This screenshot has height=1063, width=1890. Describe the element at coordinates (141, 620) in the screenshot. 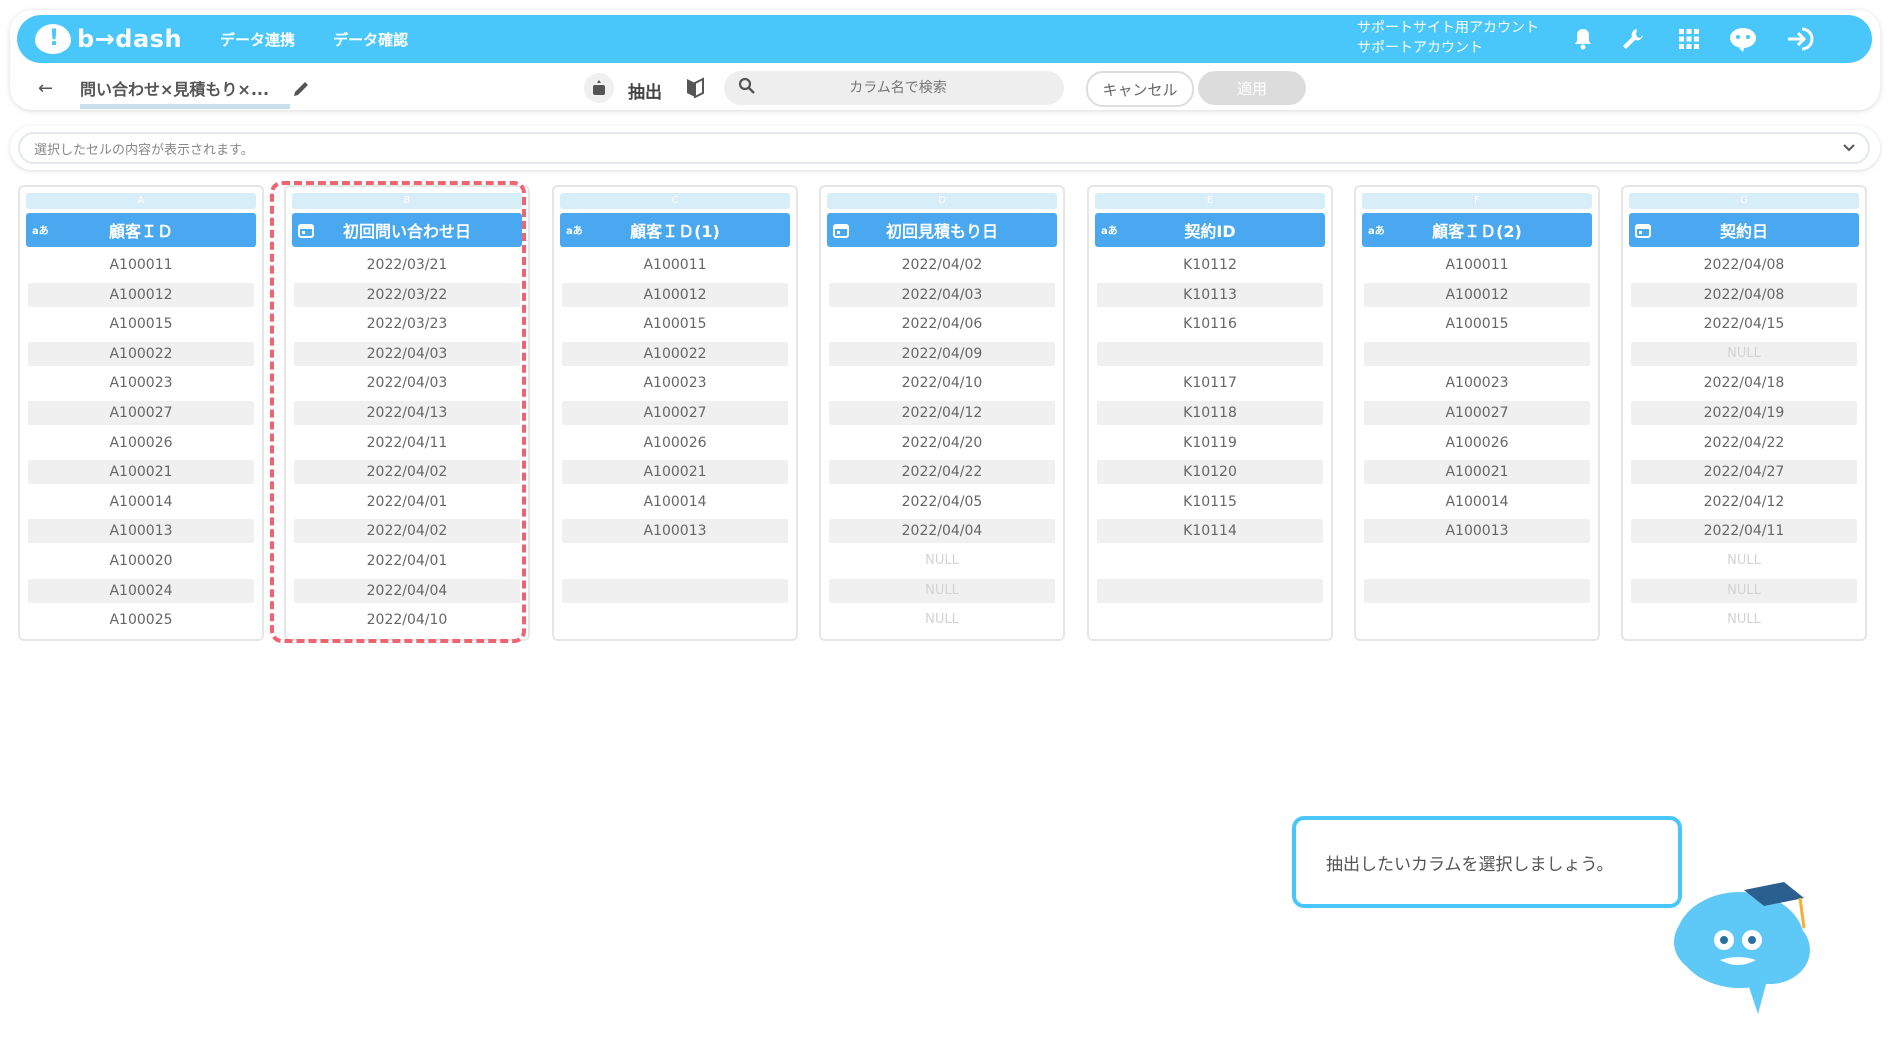

I see `table-cell: A100025` at that location.